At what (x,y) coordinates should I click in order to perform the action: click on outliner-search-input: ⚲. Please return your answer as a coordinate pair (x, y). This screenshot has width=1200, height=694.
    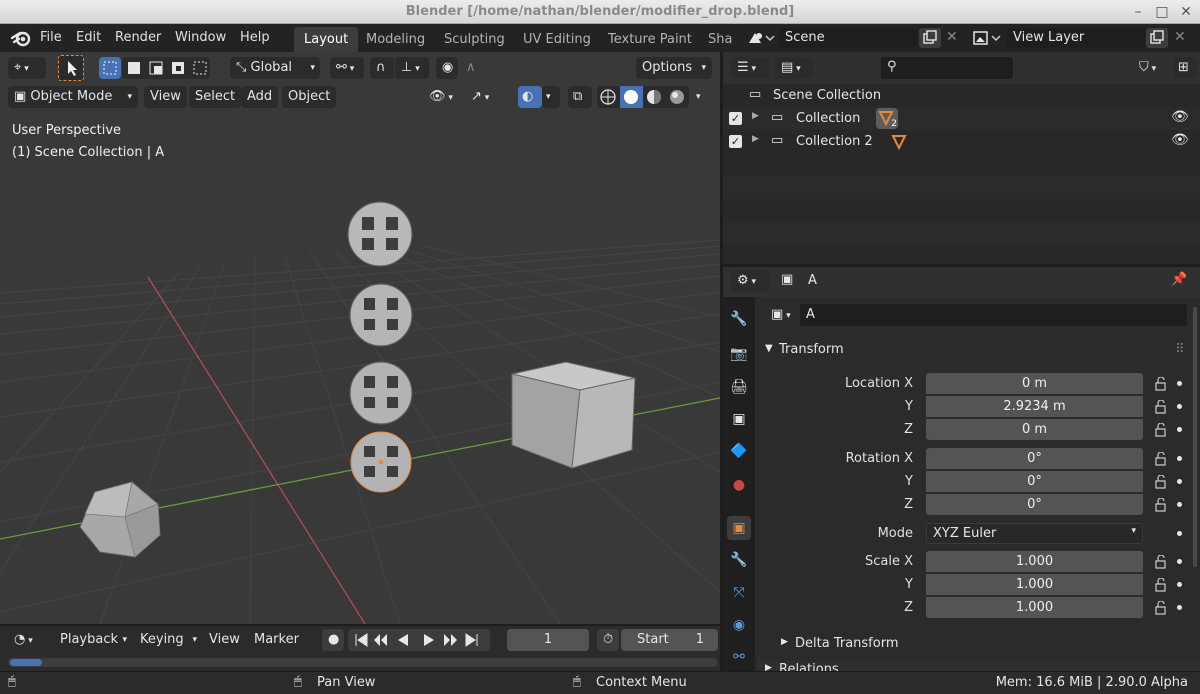
    Looking at the image, I should click on (947, 68).